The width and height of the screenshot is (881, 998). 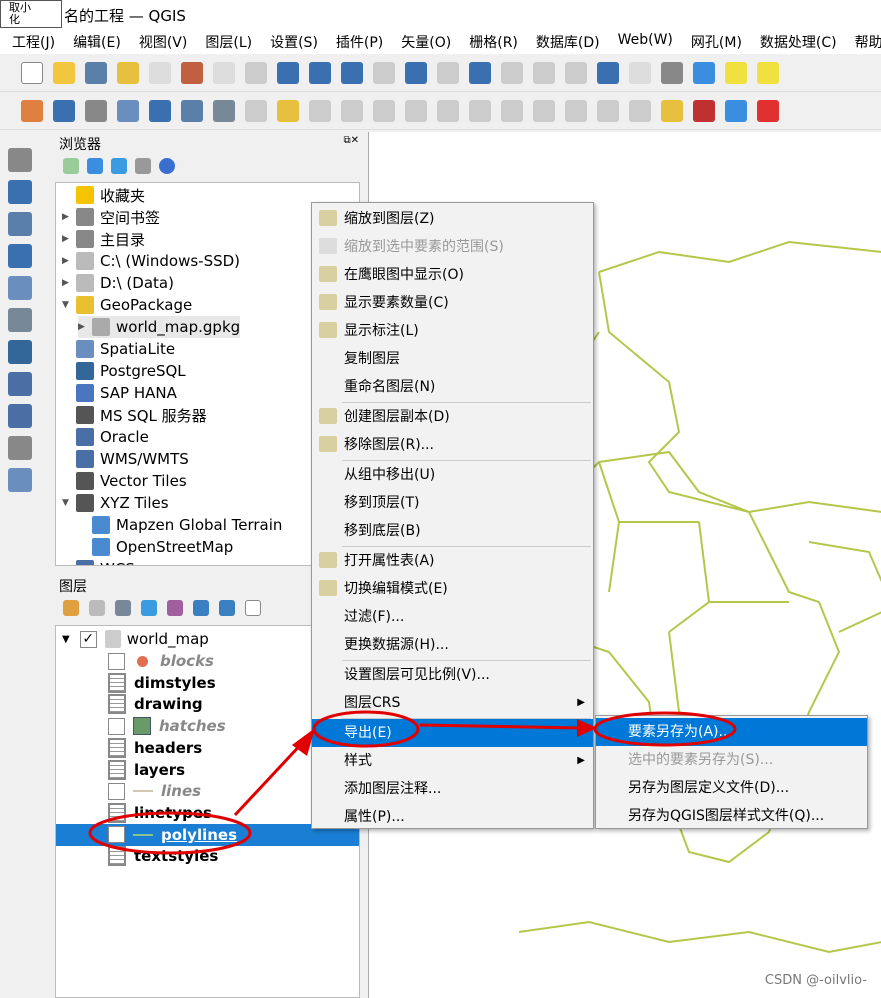 What do you see at coordinates (452, 275) in the screenshot?
I see `menu-item: 在鹰眼图中显示(O)` at bounding box center [452, 275].